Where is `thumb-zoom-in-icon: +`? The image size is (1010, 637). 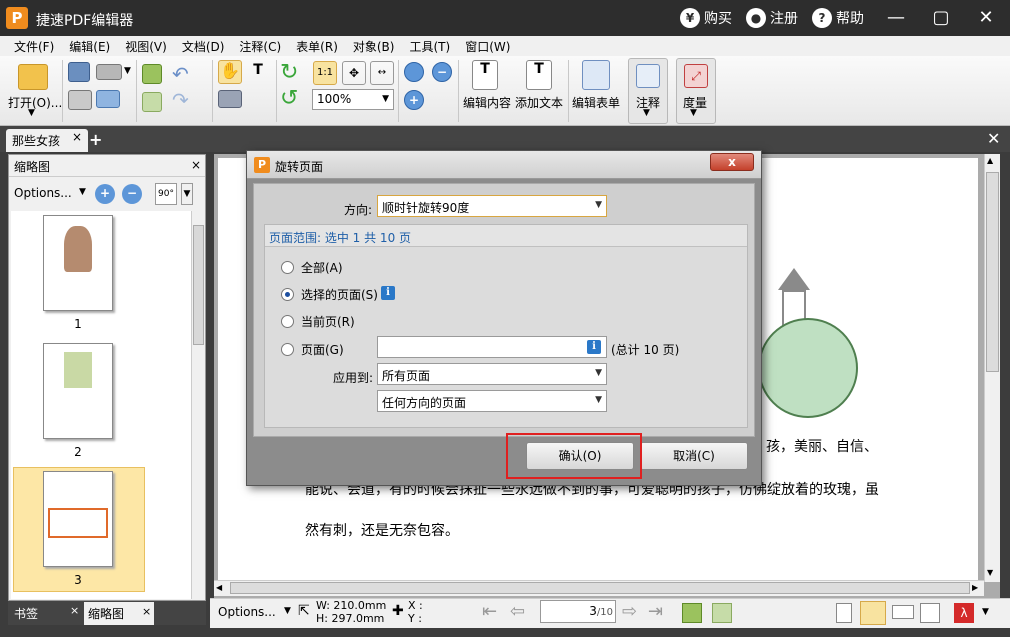 thumb-zoom-in-icon: + is located at coordinates (105, 194).